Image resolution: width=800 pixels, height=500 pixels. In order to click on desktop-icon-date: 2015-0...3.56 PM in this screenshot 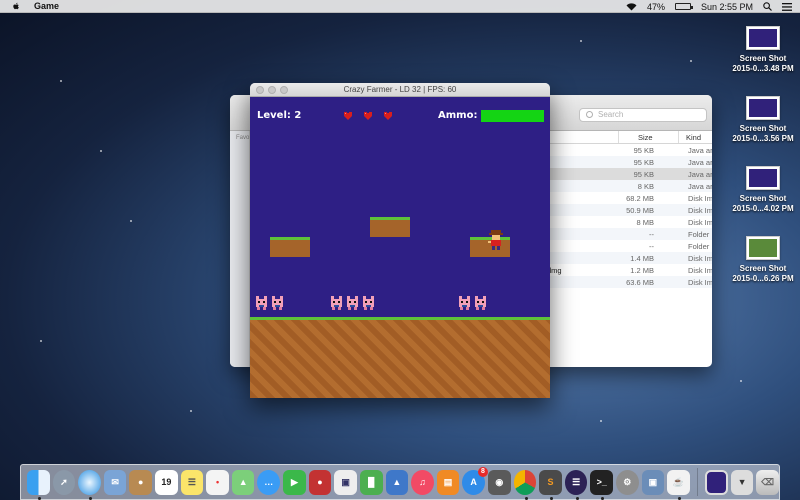, I will do `click(763, 138)`.